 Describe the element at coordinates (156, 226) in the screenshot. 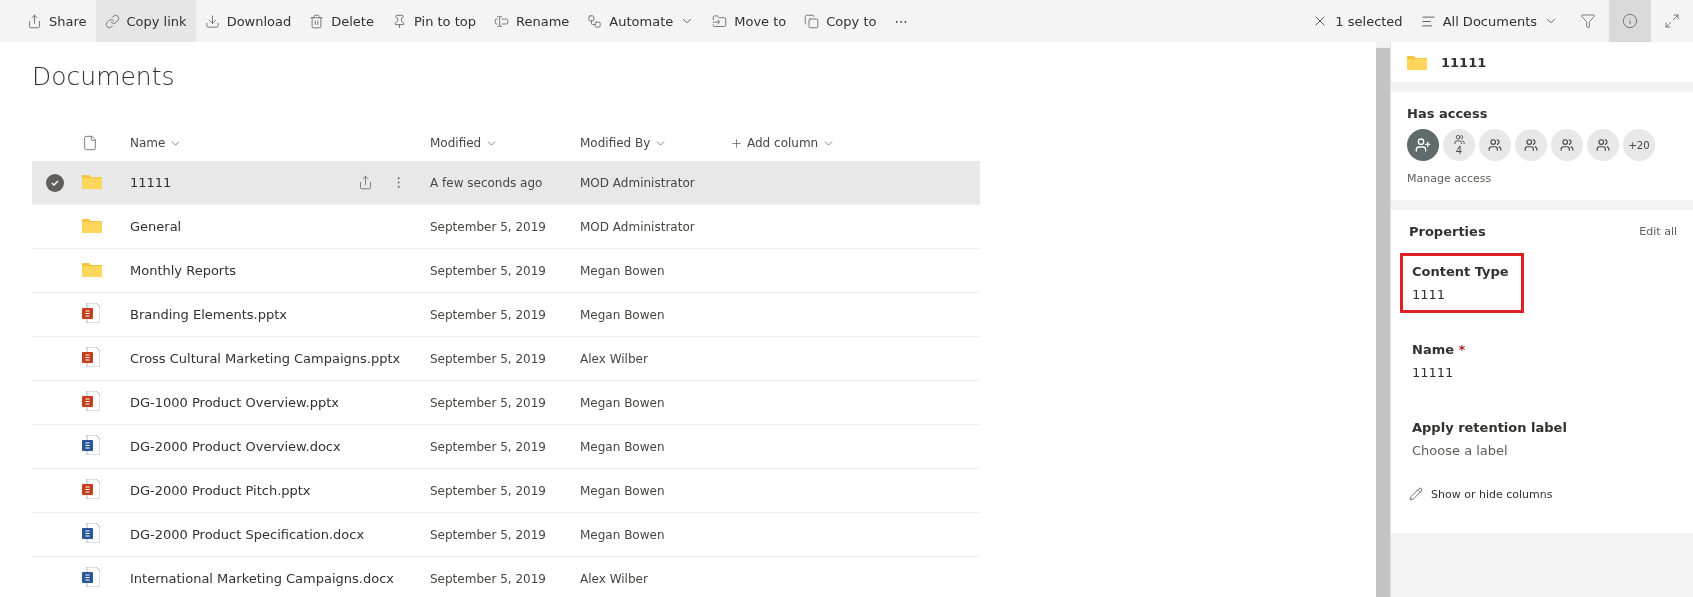

I see `file-name: General` at that location.